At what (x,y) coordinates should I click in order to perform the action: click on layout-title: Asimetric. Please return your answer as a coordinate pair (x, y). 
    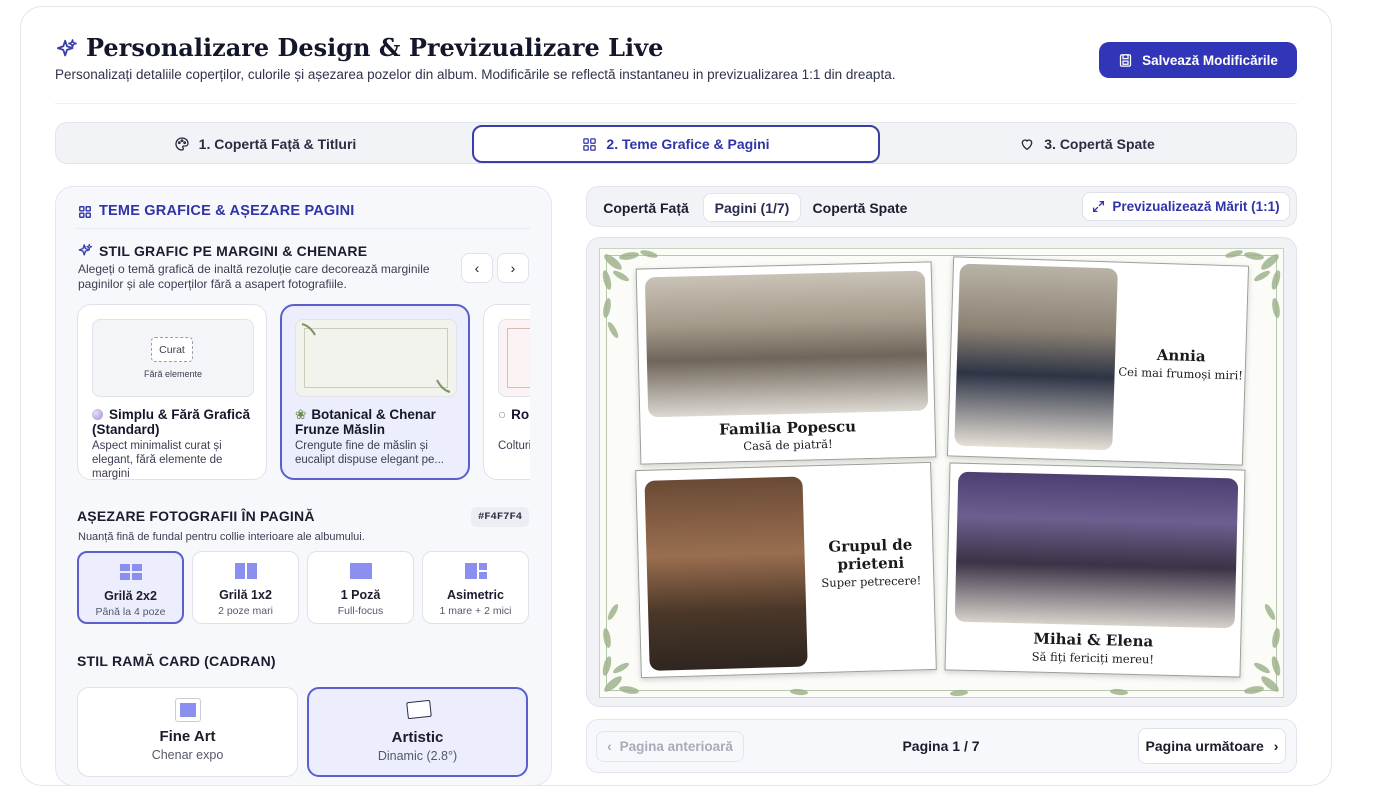
    Looking at the image, I should click on (475, 595).